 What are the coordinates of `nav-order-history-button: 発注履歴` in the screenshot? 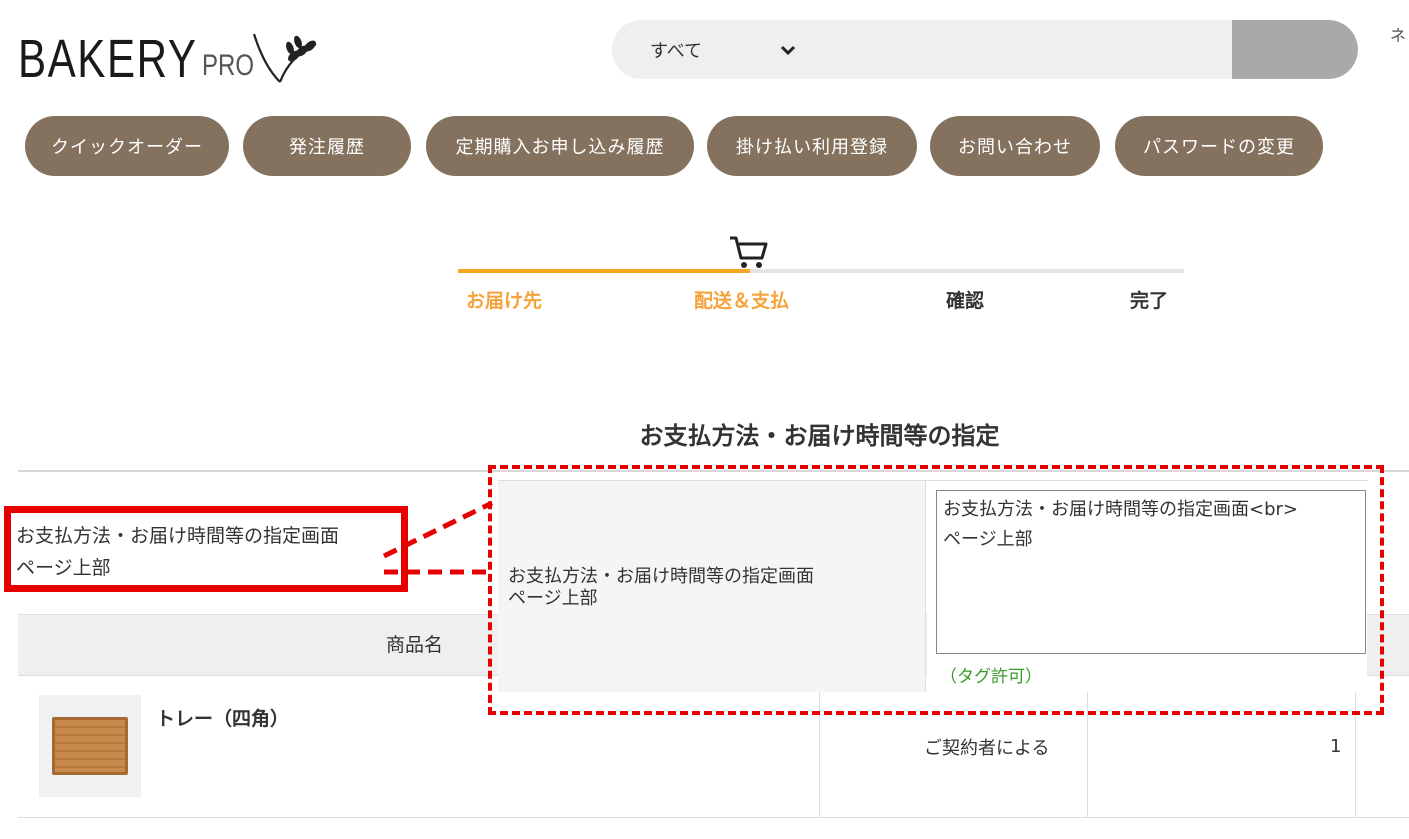 It's located at (327, 146).